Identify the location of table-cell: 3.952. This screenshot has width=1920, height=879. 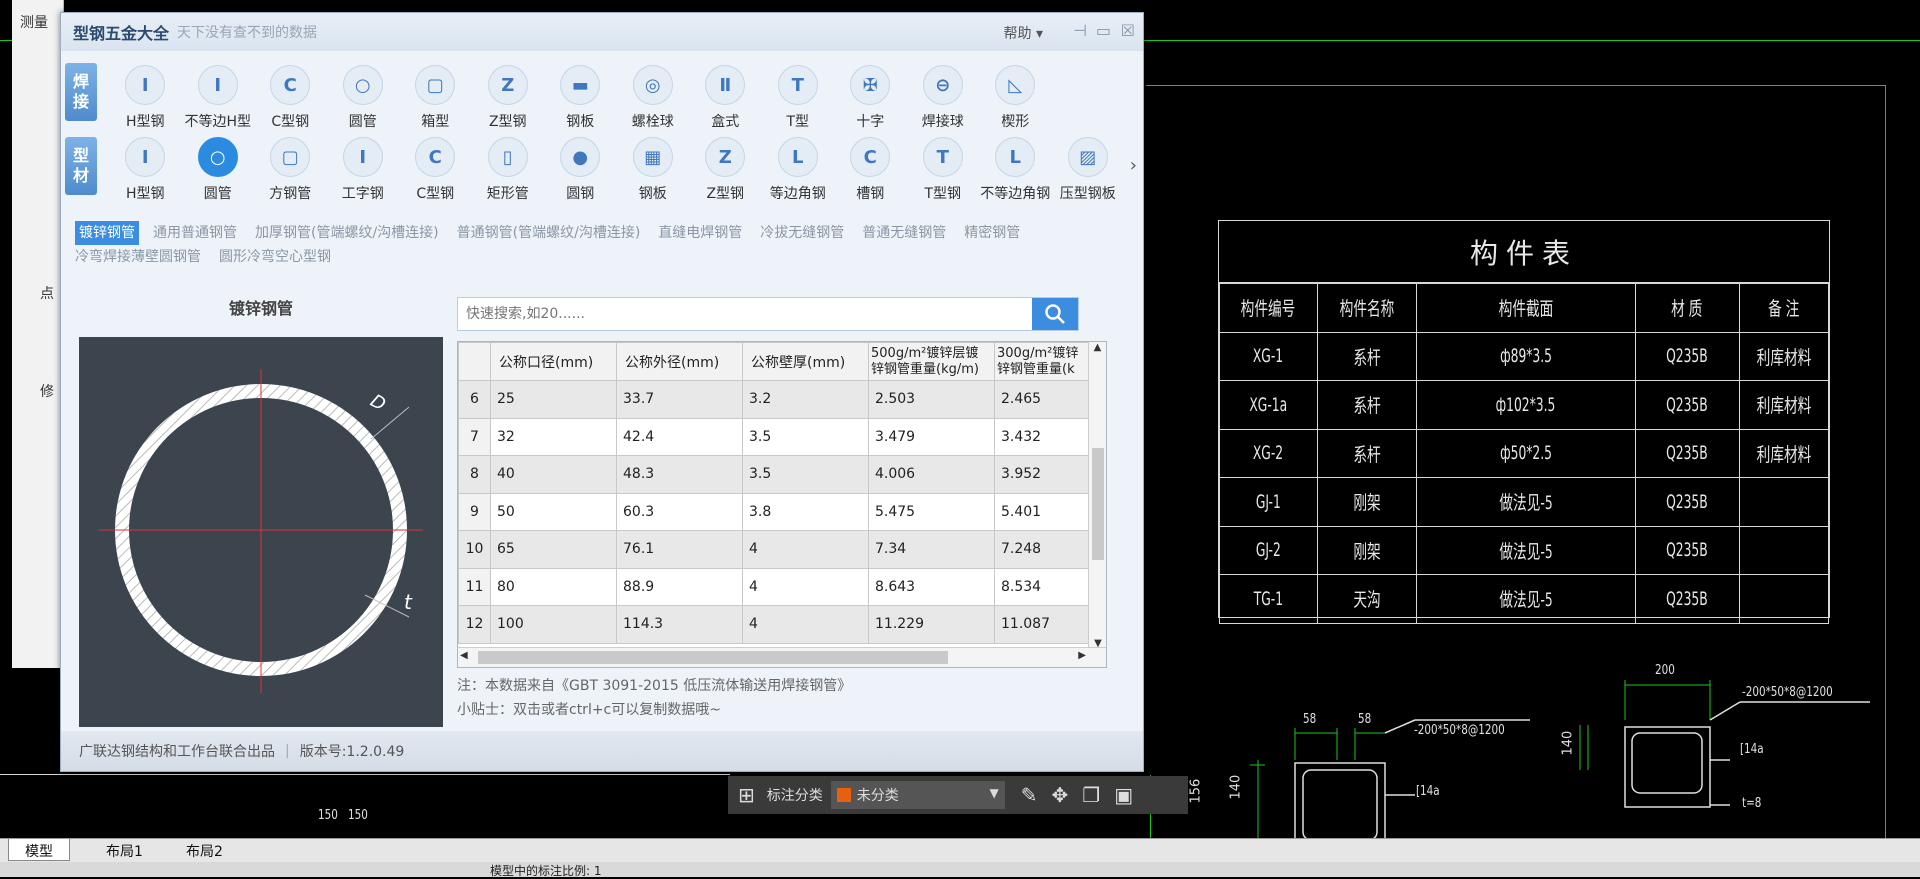
(1044, 474).